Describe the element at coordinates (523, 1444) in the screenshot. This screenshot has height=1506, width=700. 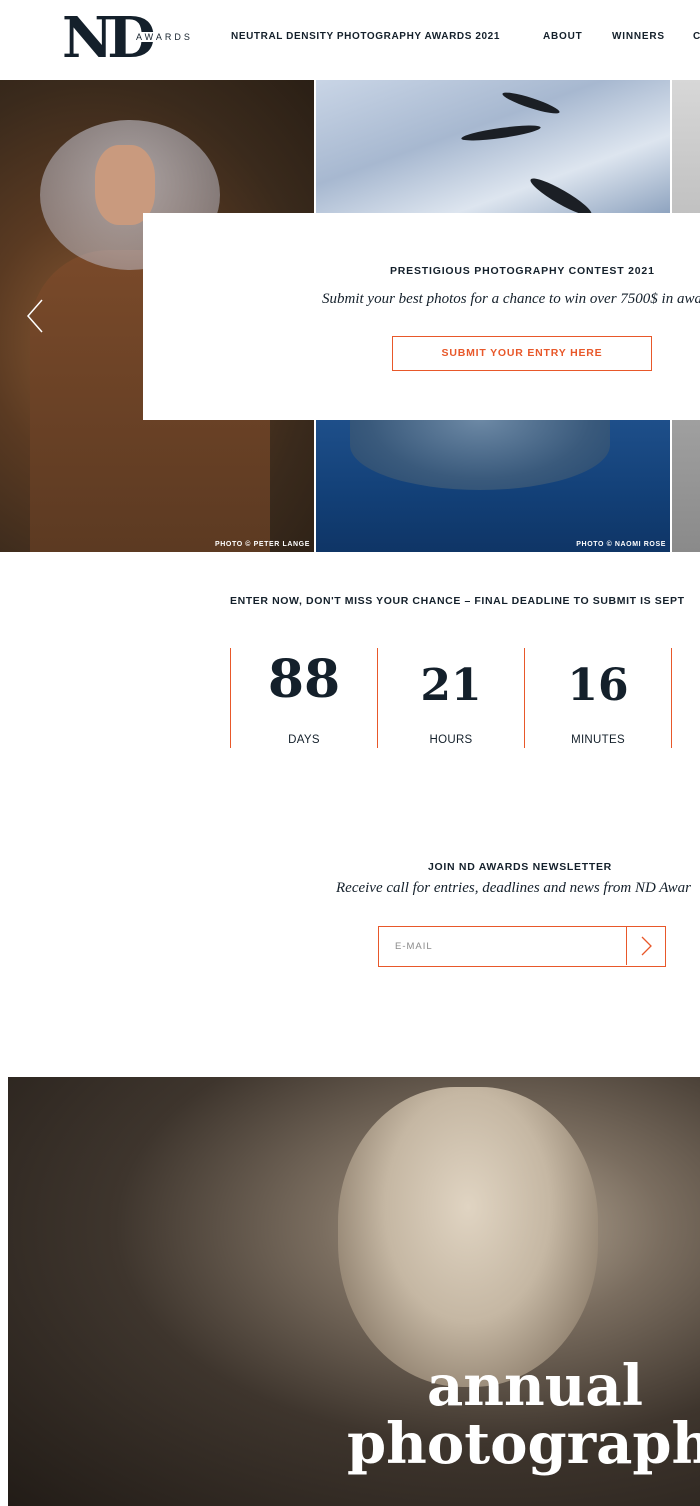
I see `feature-headline-line2: photography` at that location.